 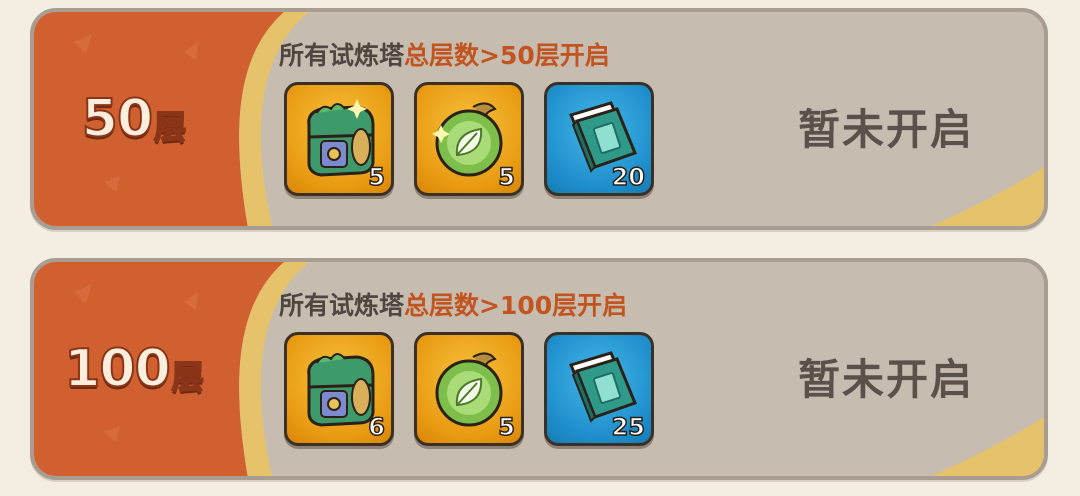 I want to click on reward-item-chest: 6, so click(x=339, y=389).